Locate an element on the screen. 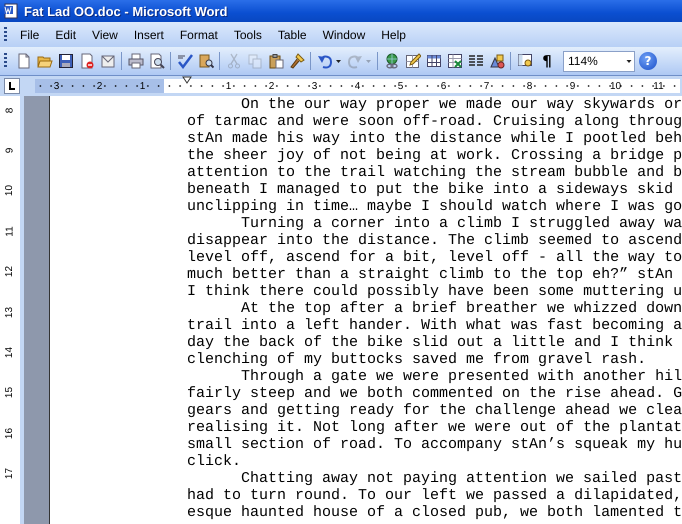 This screenshot has height=524, width=682. document-map-icon is located at coordinates (524, 61).